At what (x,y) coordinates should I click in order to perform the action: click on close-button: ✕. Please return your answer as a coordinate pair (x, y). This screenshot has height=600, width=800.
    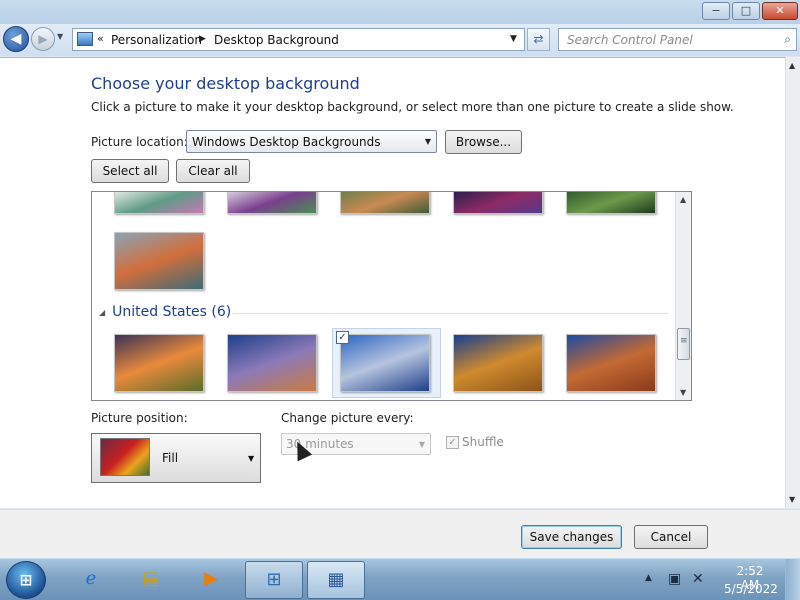
    Looking at the image, I should click on (780, 11).